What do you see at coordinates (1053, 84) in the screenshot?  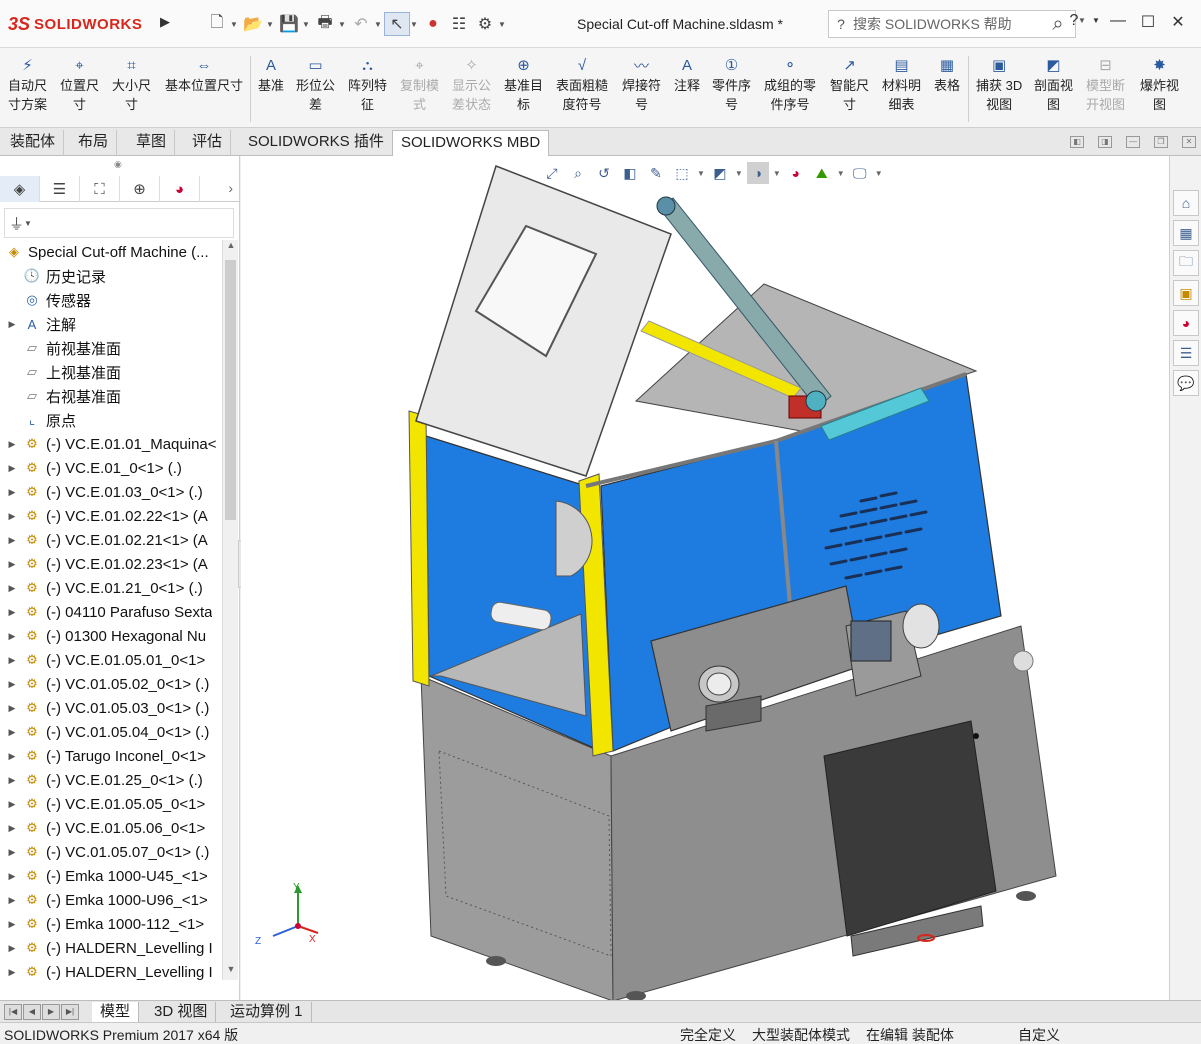 I see `ribbon-button-section-view: ◩ 剖面视 图` at bounding box center [1053, 84].